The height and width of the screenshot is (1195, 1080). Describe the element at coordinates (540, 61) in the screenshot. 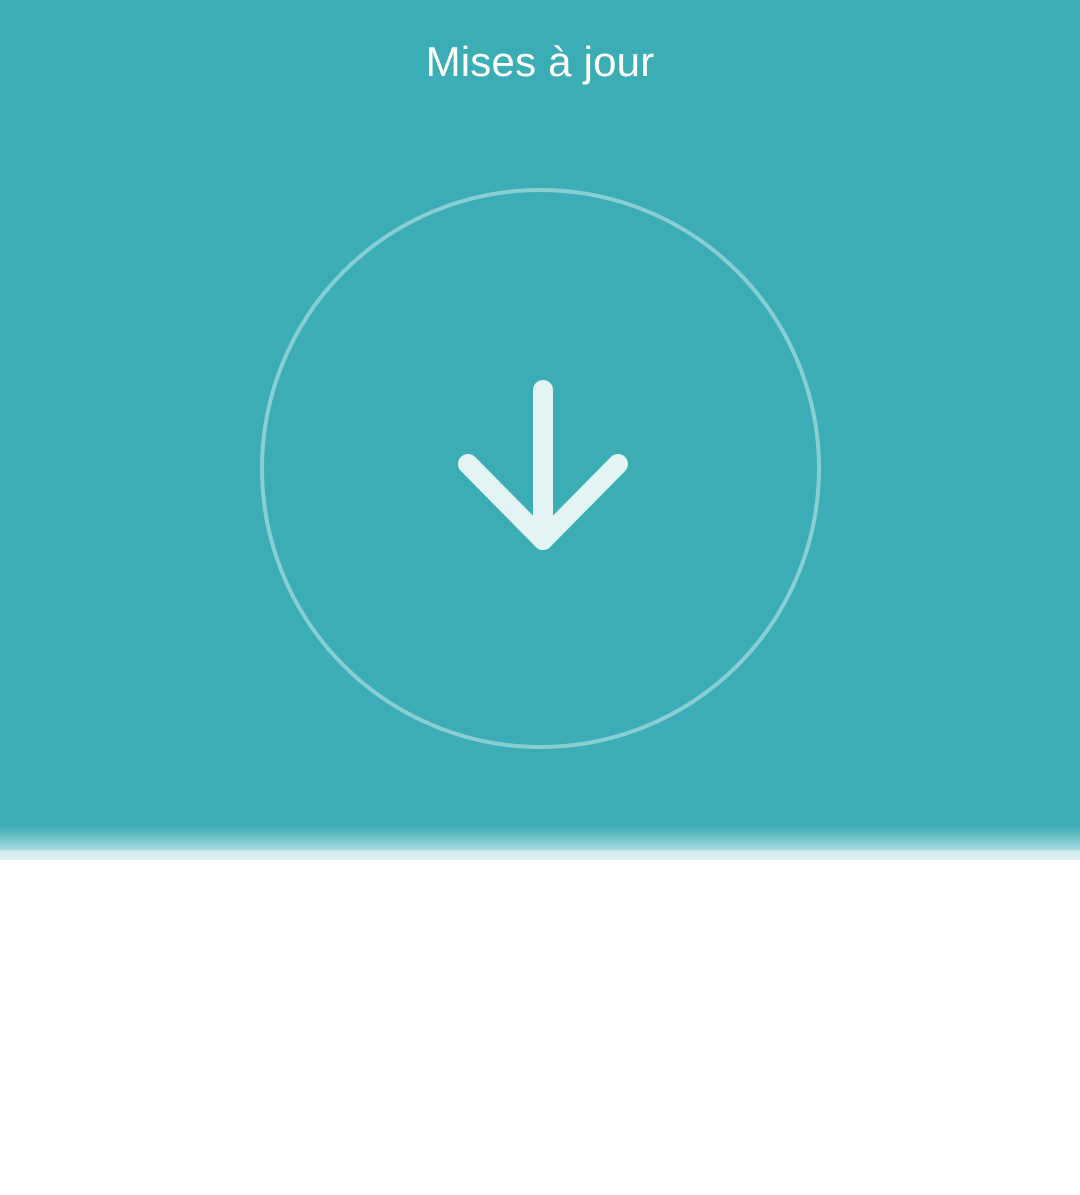

I see `page-title: Mises à jour` at that location.